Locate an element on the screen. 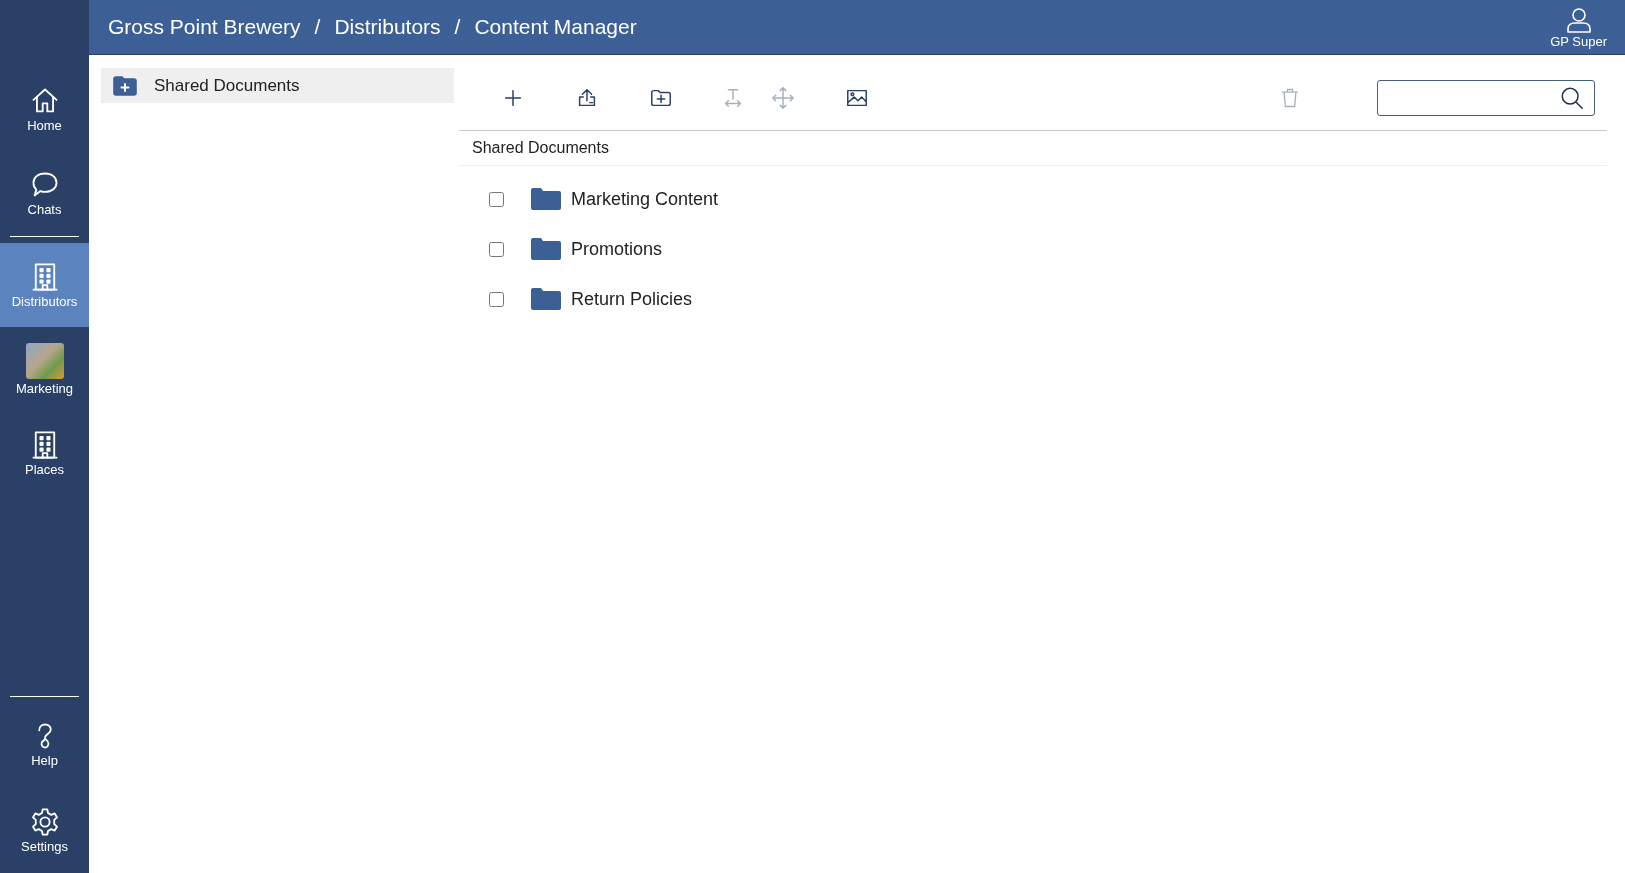  tree-item: Shared Documents is located at coordinates (277, 85).